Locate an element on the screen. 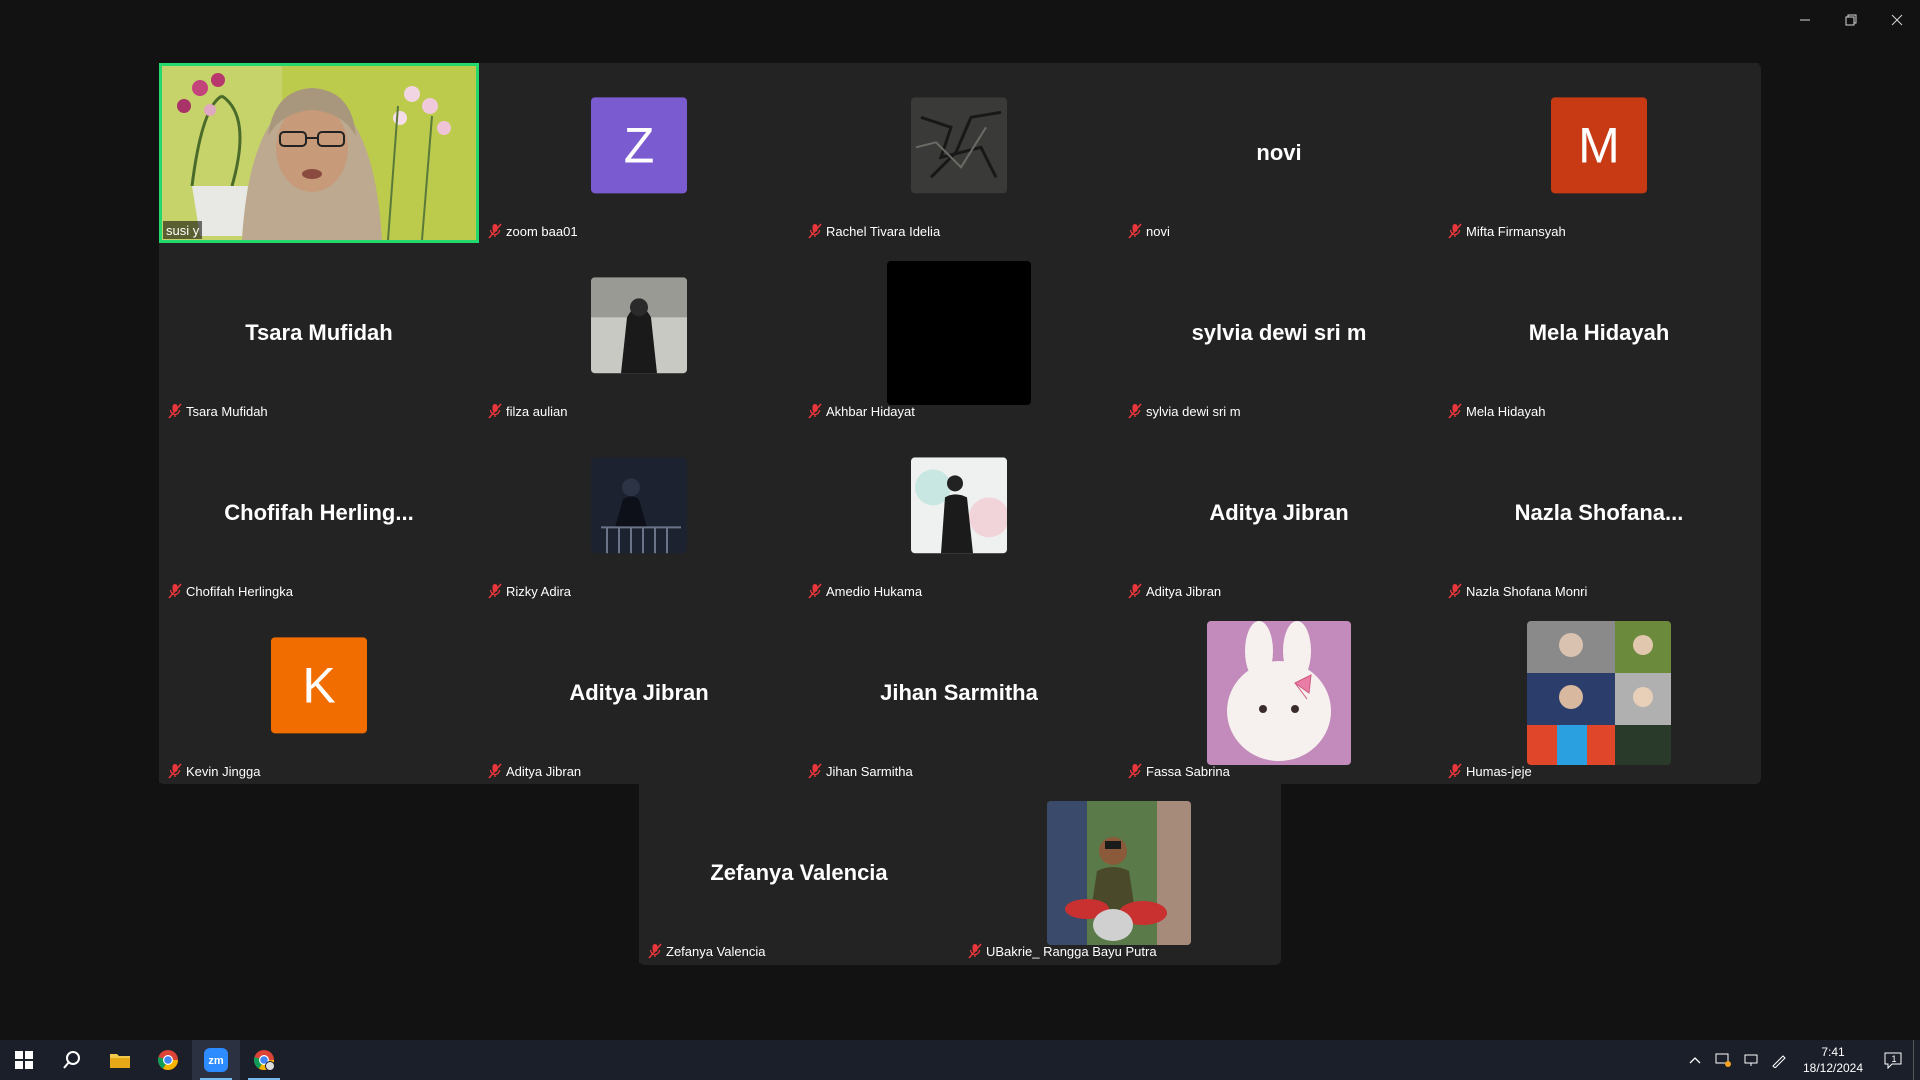 The width and height of the screenshot is (1920, 1080). participant-tile: M Mifta Firmansyah is located at coordinates (1599, 153).